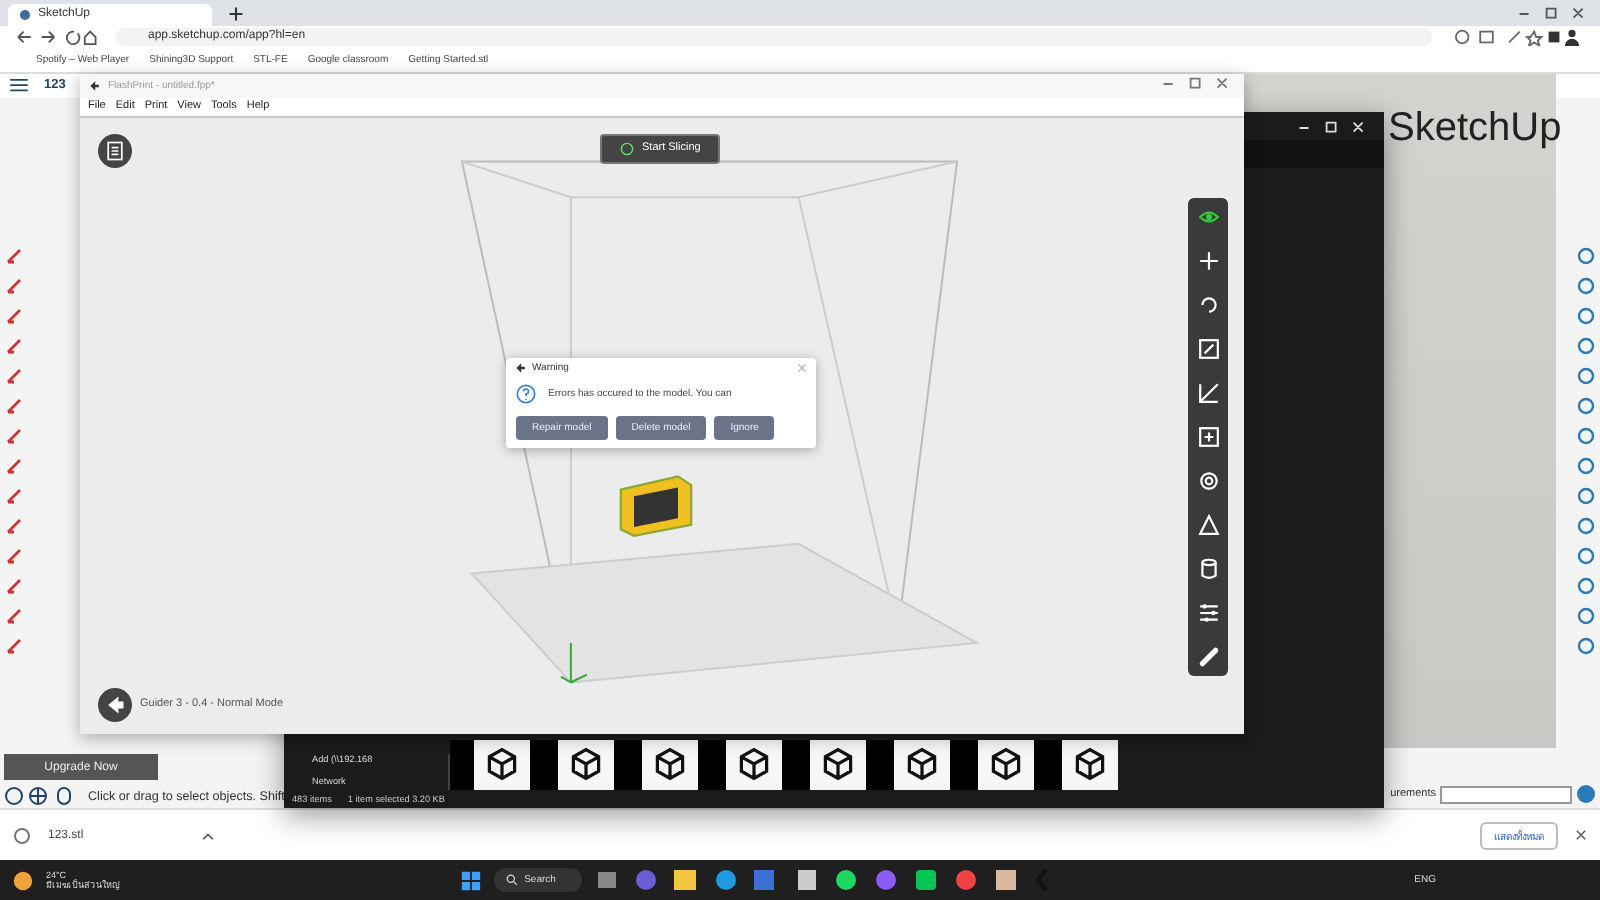  Describe the element at coordinates (1208, 348) in the screenshot. I see `scale-icon` at that location.